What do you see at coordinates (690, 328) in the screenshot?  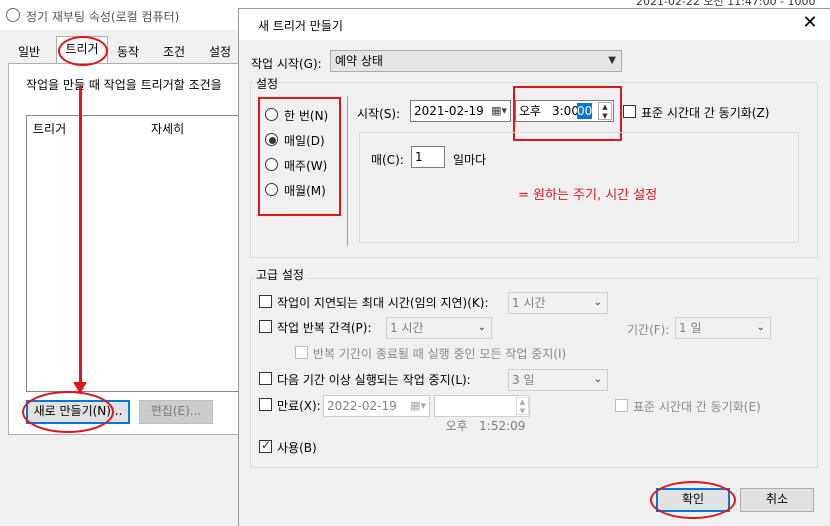 I see `duration-value: 1 일` at bounding box center [690, 328].